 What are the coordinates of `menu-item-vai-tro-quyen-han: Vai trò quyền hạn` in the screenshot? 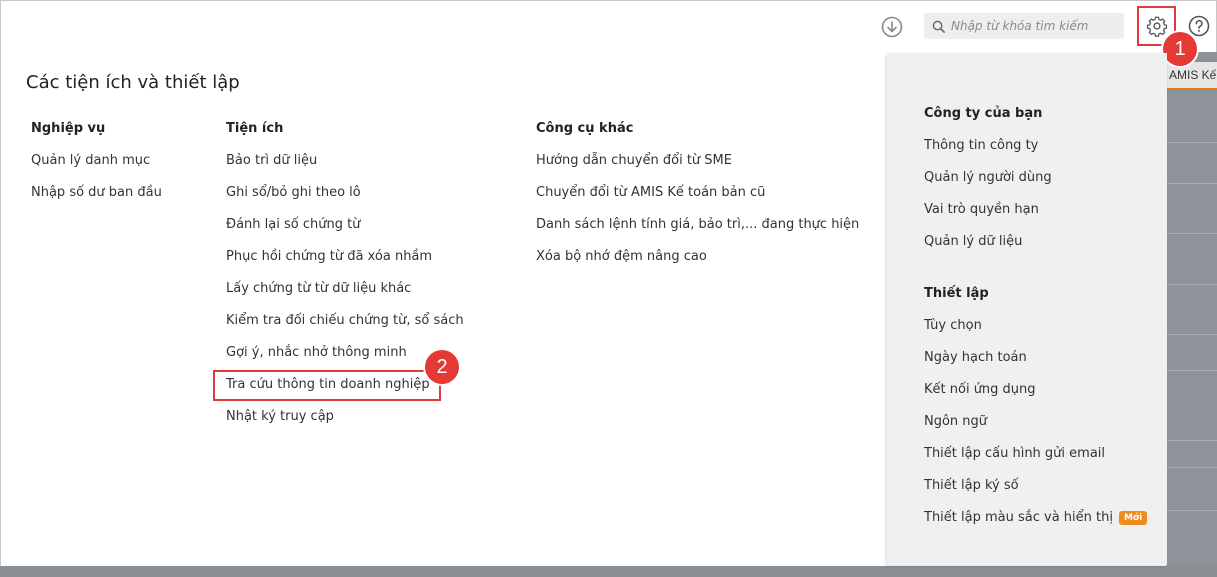 It's located at (1045, 217).